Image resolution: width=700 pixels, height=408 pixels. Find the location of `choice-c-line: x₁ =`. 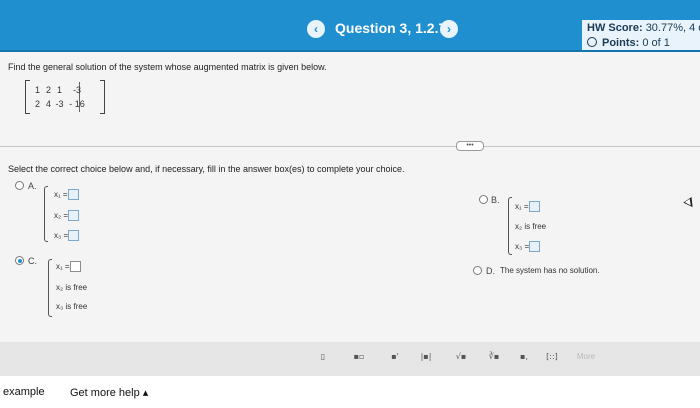

choice-c-line: x₁ = is located at coordinates (68, 266).